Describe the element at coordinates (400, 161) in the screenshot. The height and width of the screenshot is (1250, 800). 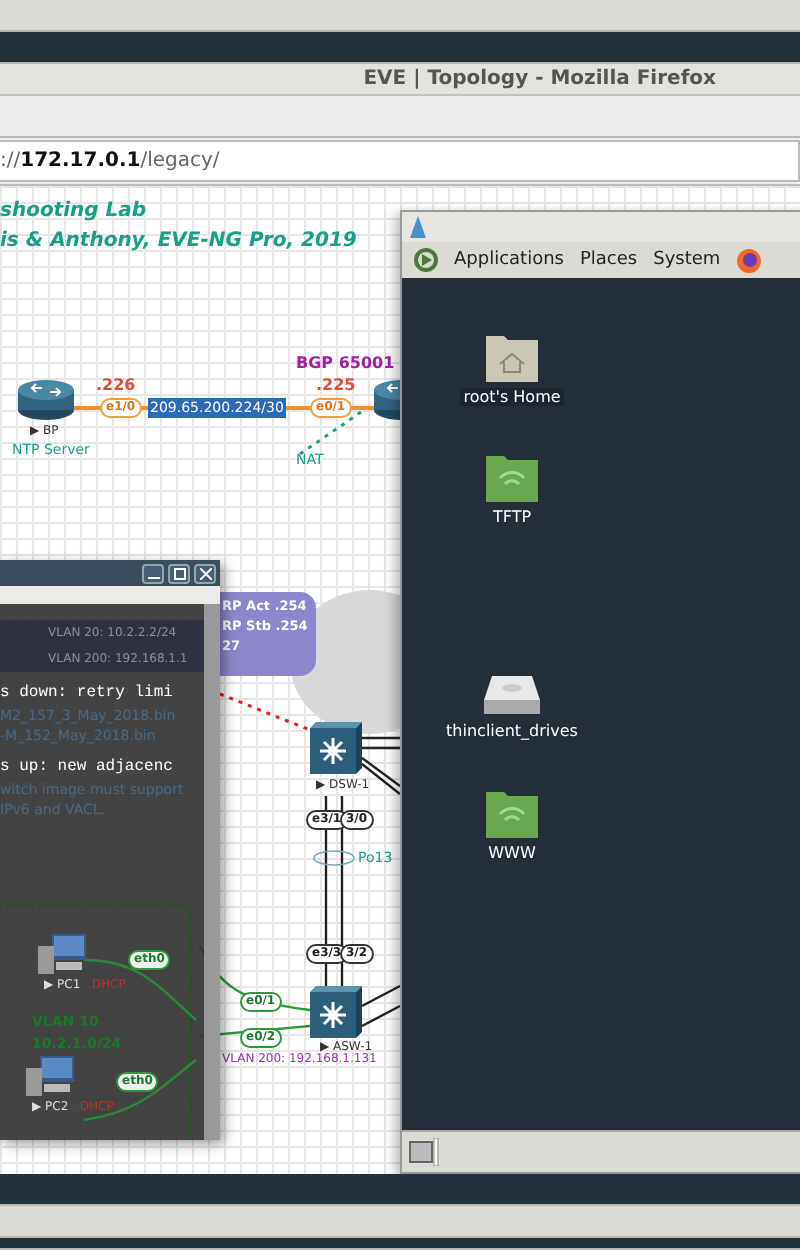
I see `address-field: ://172.17.0.1/legacy/` at that location.